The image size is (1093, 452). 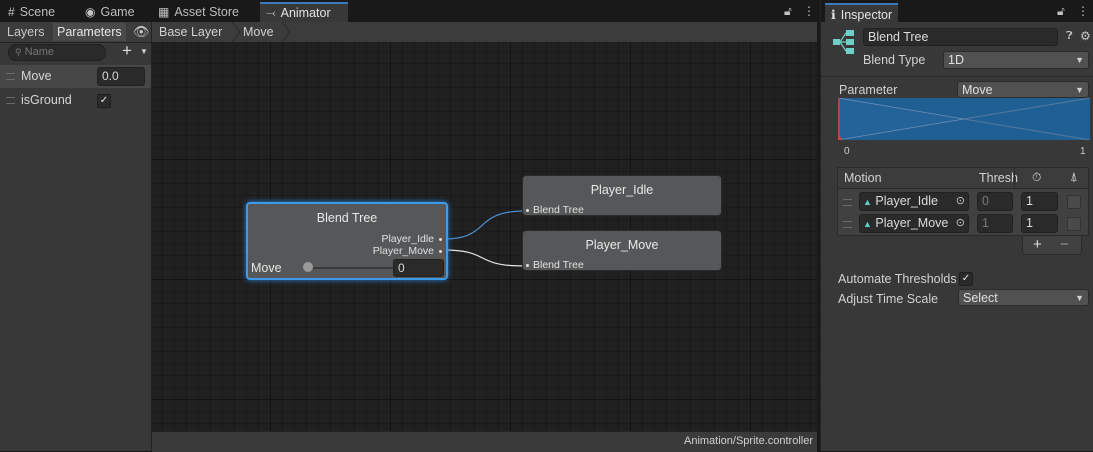 What do you see at coordinates (26, 32) in the screenshot?
I see `tab-layers: Layers` at bounding box center [26, 32].